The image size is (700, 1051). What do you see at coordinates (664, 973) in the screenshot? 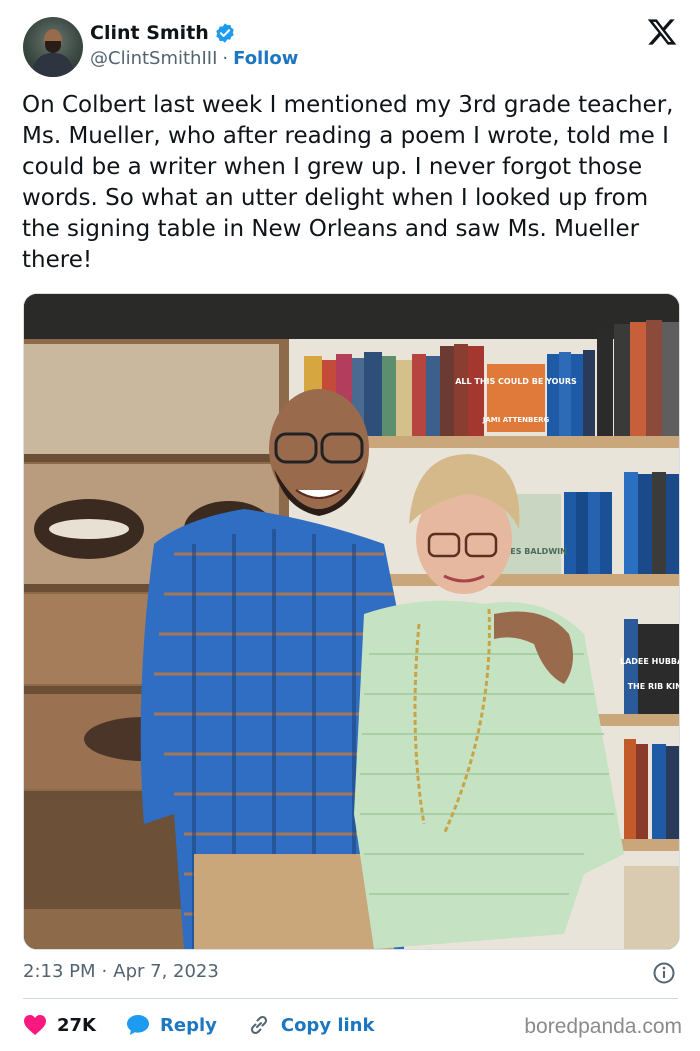
I see `info-icon` at bounding box center [664, 973].